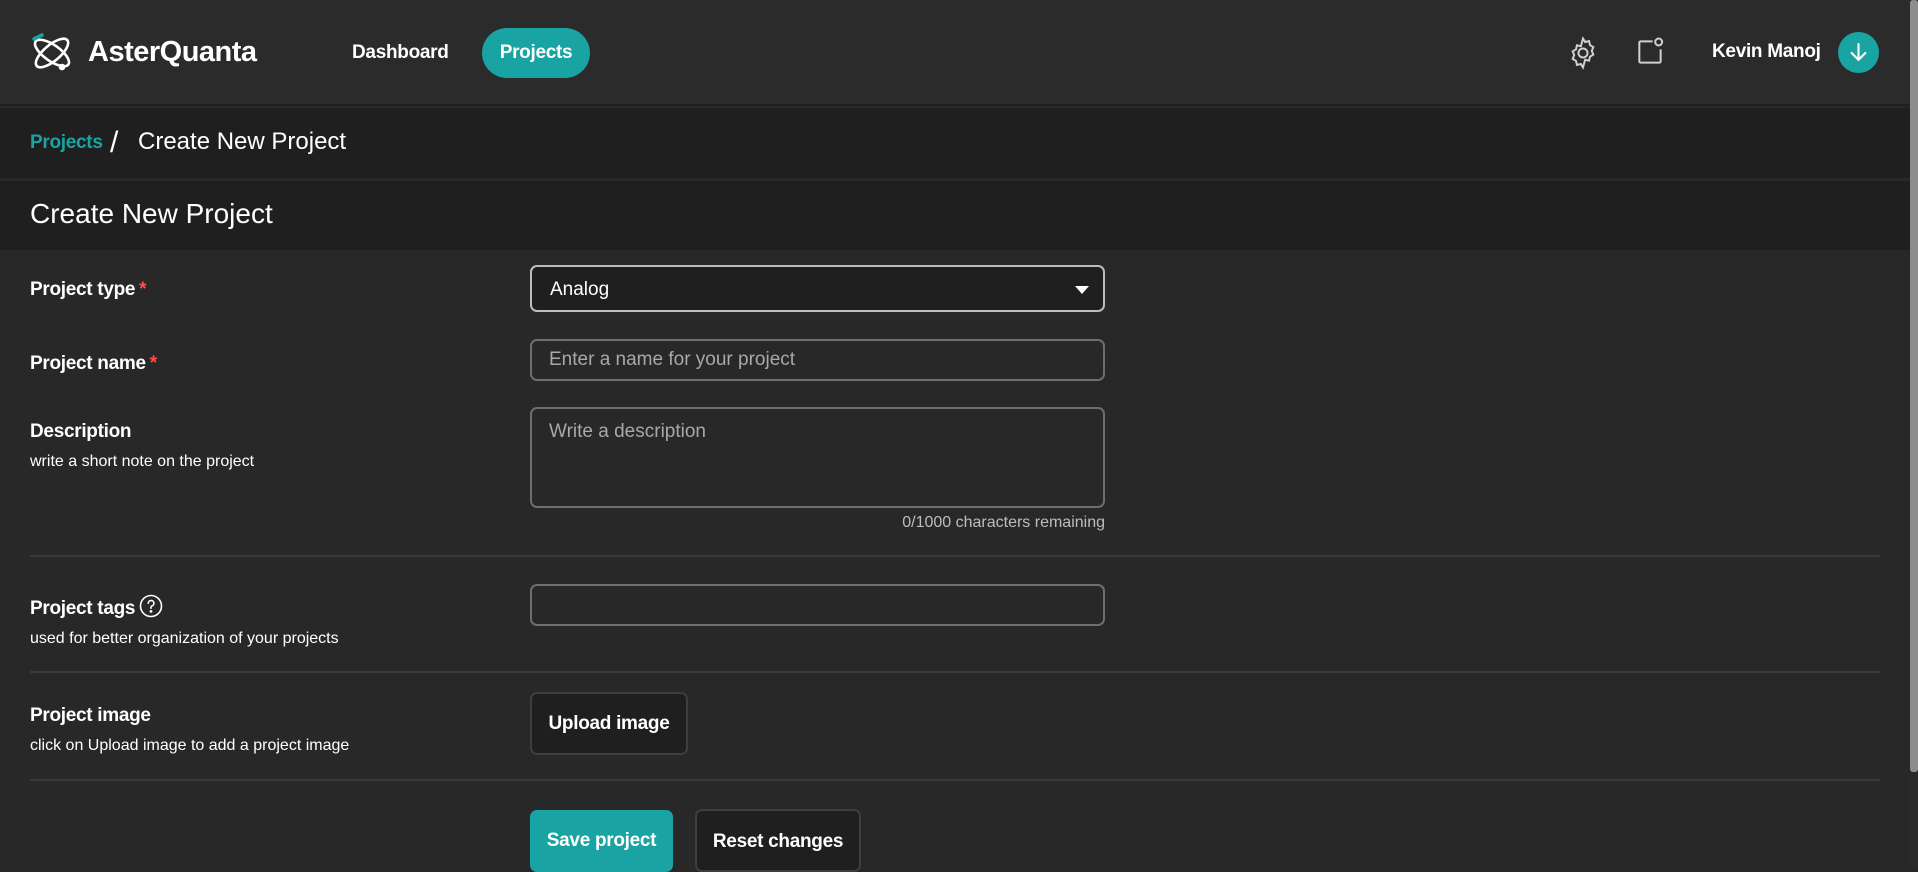 The width and height of the screenshot is (1918, 872). Describe the element at coordinates (817, 605) in the screenshot. I see `project-tags-input` at that location.